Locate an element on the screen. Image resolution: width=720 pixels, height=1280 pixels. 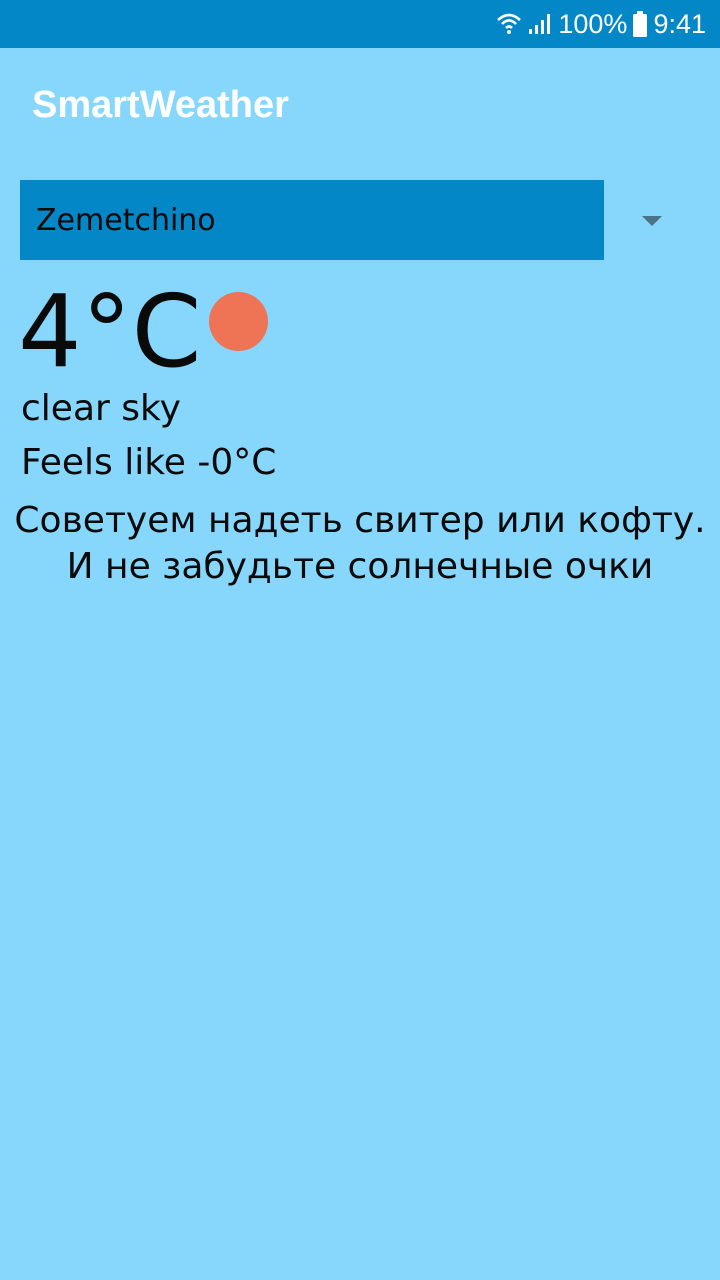
status-icons: 100% 9:41 is located at coordinates (601, 24).